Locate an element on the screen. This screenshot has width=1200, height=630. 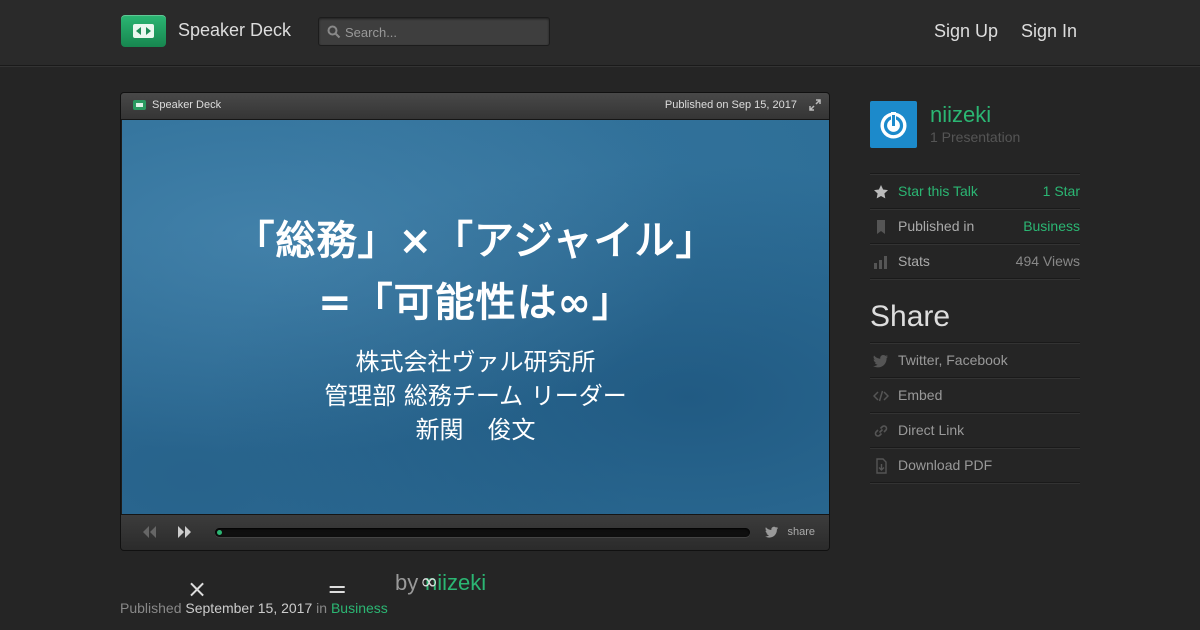
sign-in-link: Sign In is located at coordinates (1049, 31).